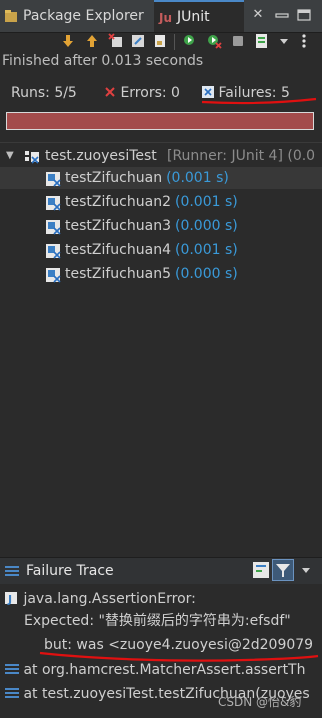 The height and width of the screenshot is (718, 322). I want to click on tree-row-test: testZifuchuan (0.001 s), so click(161, 178).